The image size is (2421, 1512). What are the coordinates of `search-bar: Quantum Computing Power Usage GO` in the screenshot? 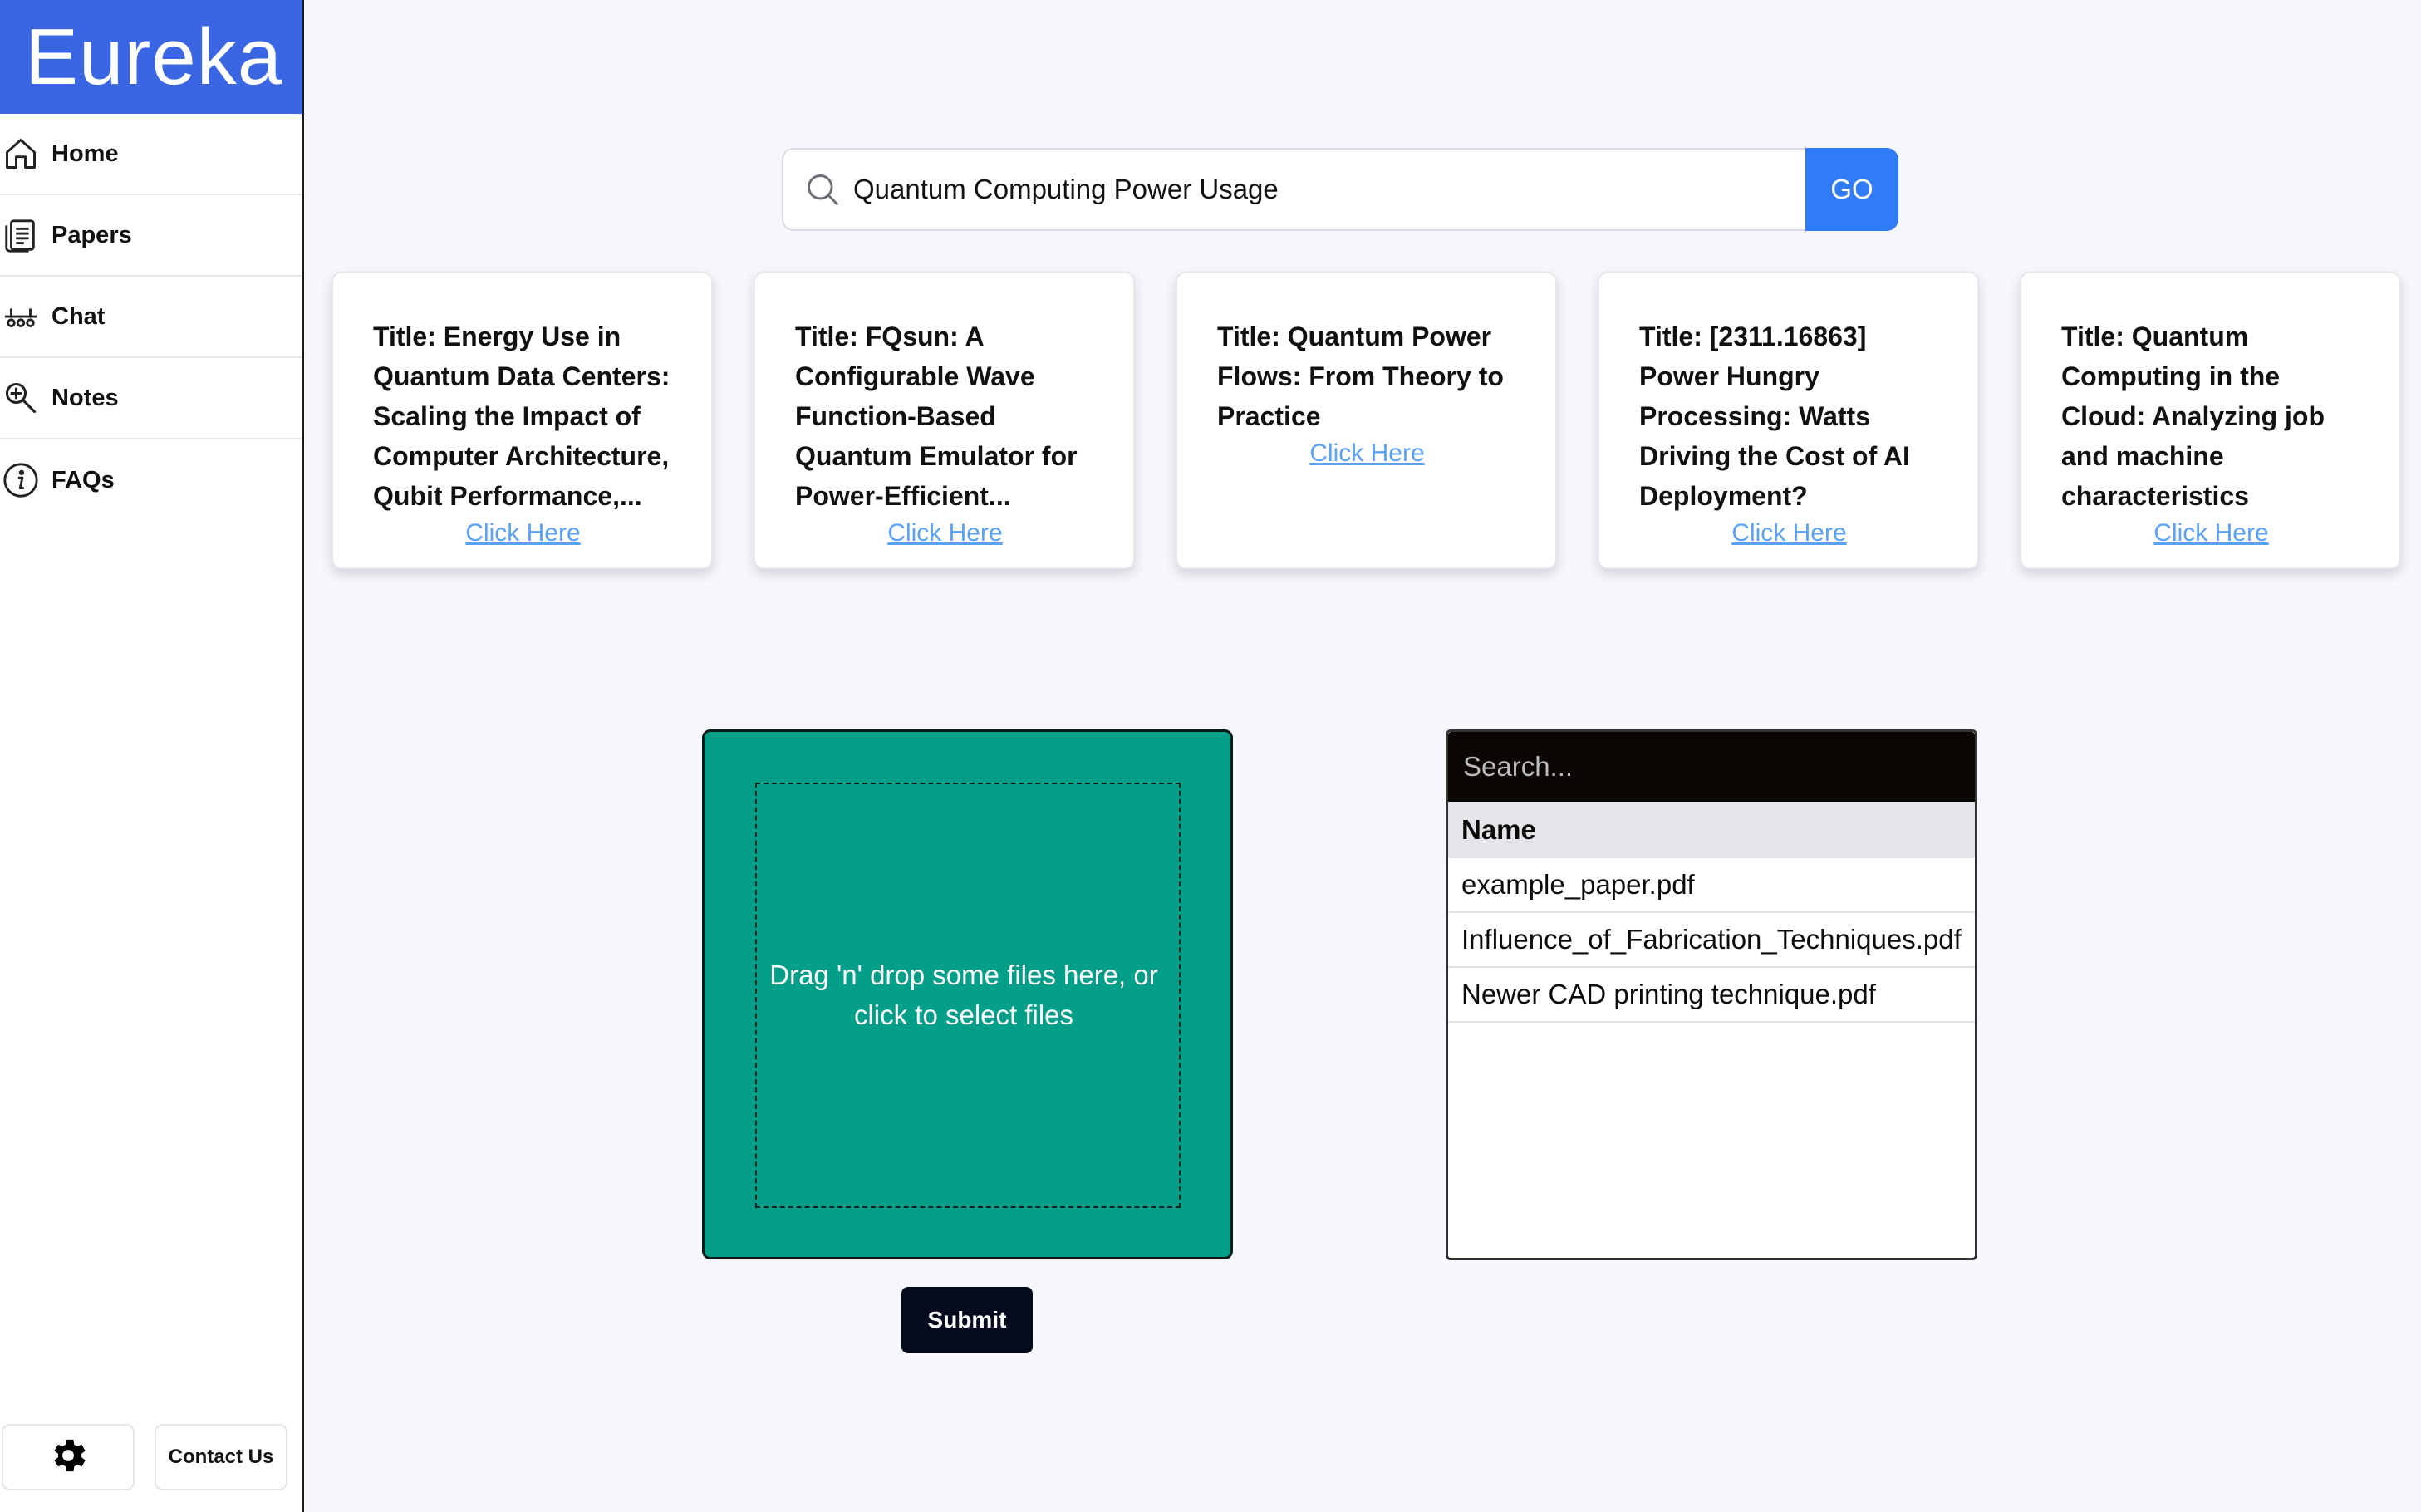 It's located at (1340, 189).